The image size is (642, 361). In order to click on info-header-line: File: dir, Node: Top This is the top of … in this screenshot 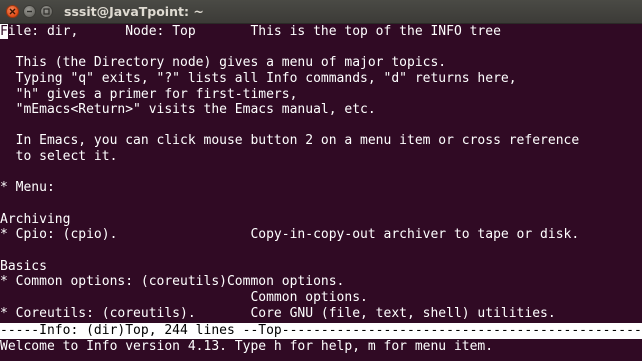, I will do `click(250, 31)`.